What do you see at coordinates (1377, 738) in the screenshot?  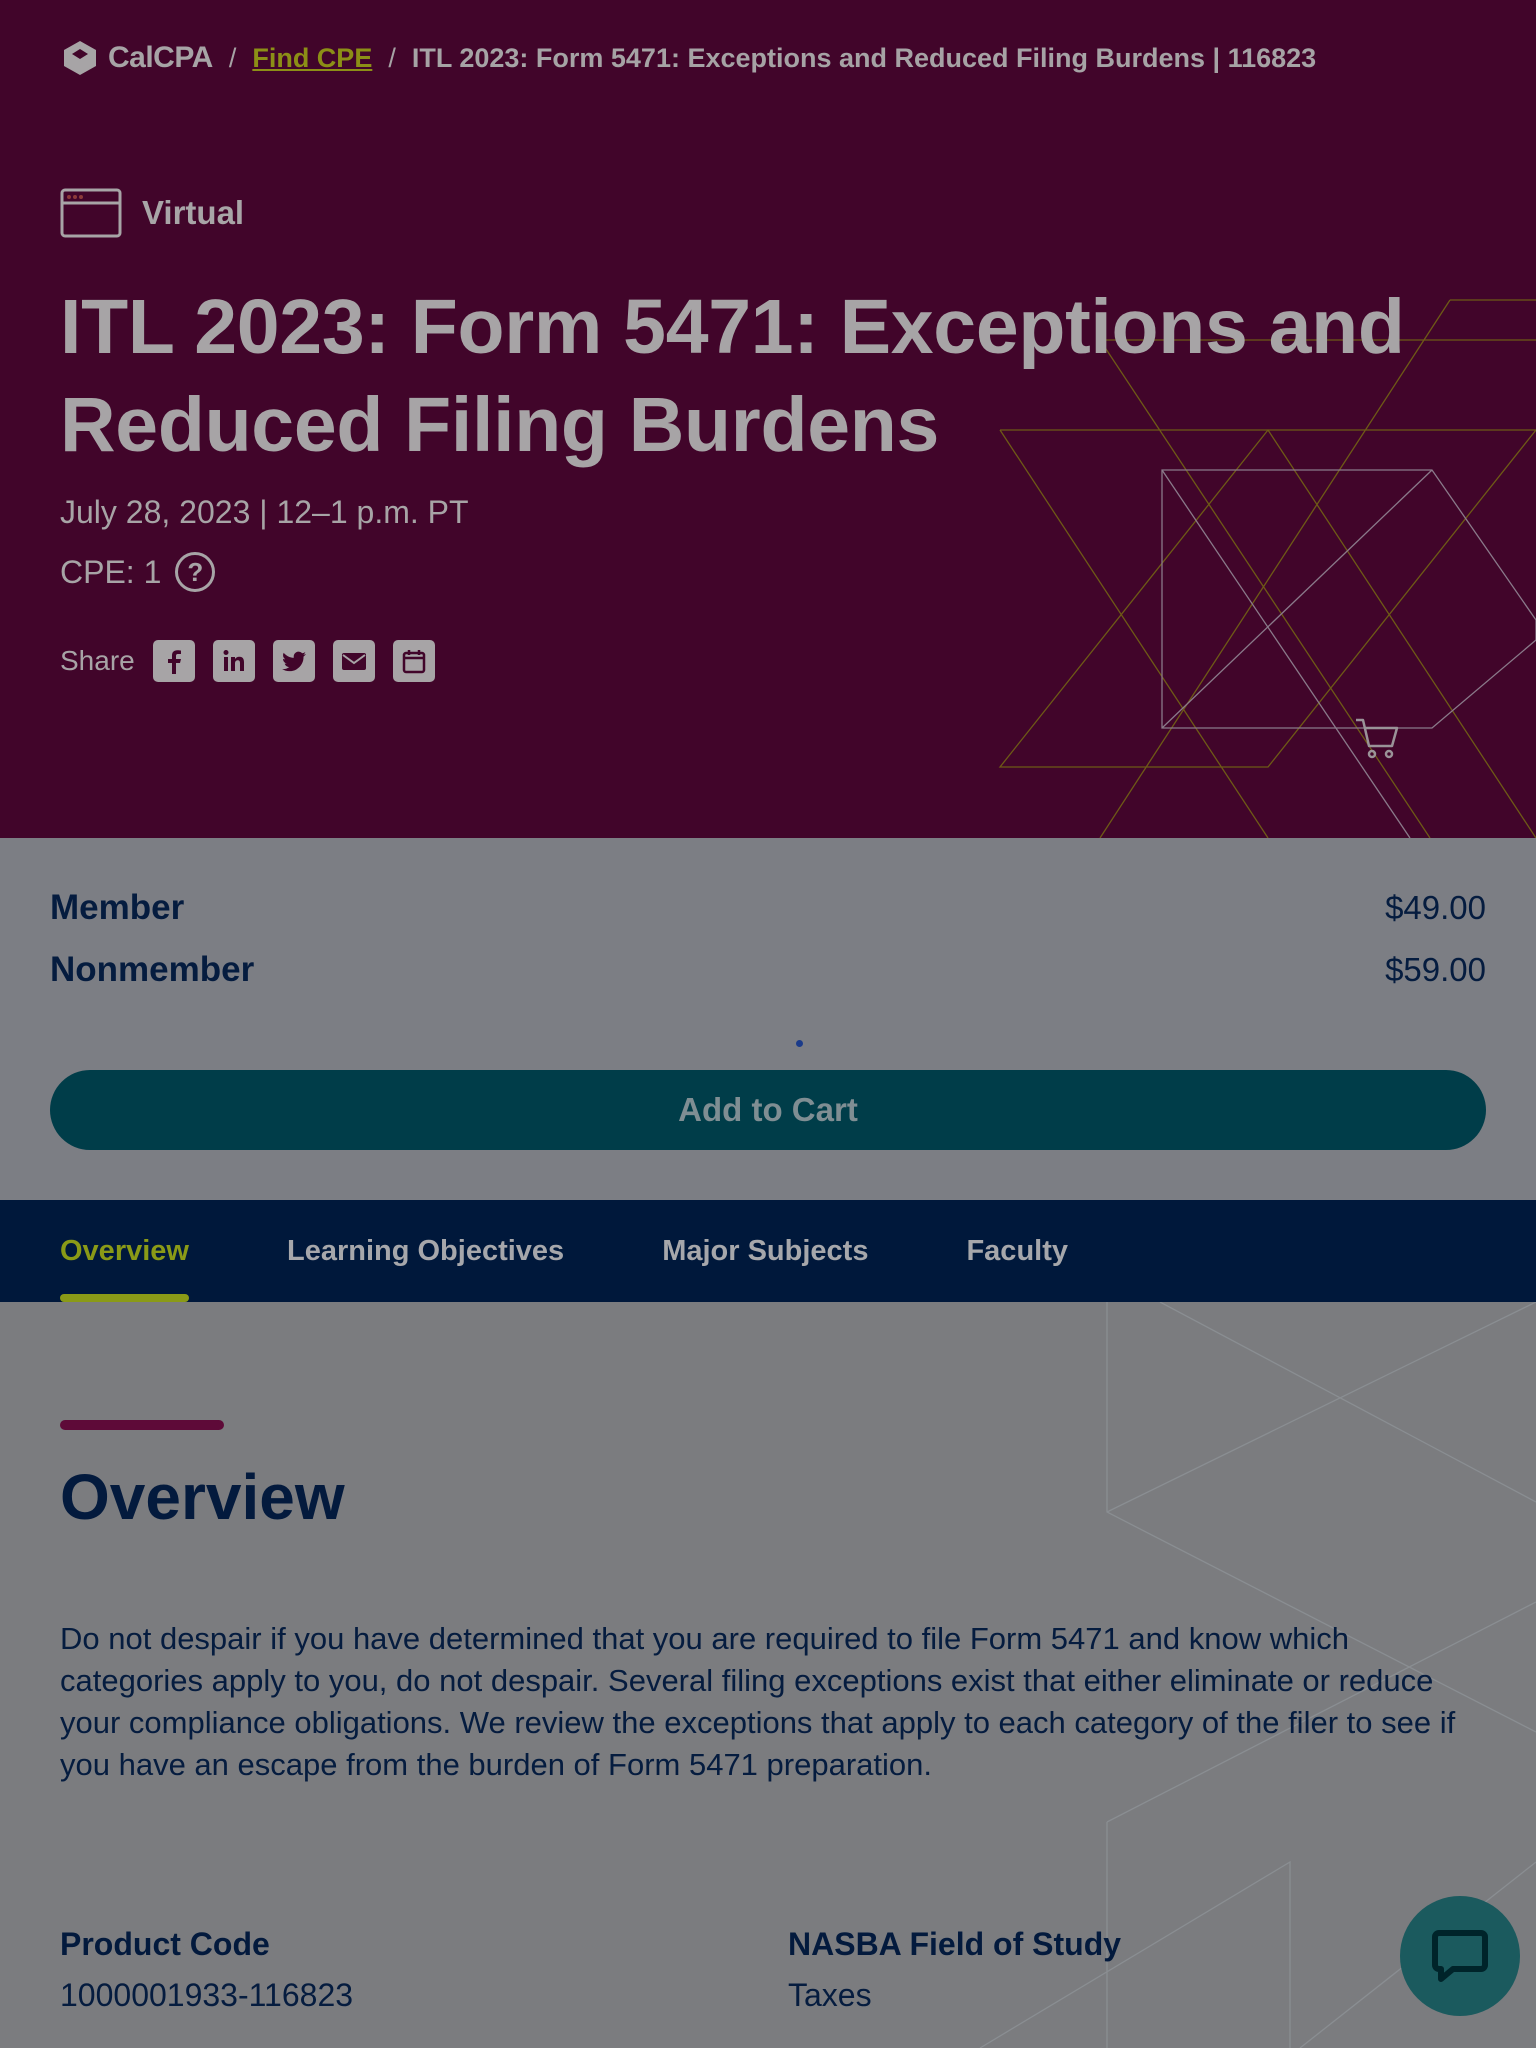 I see `cart-icon` at bounding box center [1377, 738].